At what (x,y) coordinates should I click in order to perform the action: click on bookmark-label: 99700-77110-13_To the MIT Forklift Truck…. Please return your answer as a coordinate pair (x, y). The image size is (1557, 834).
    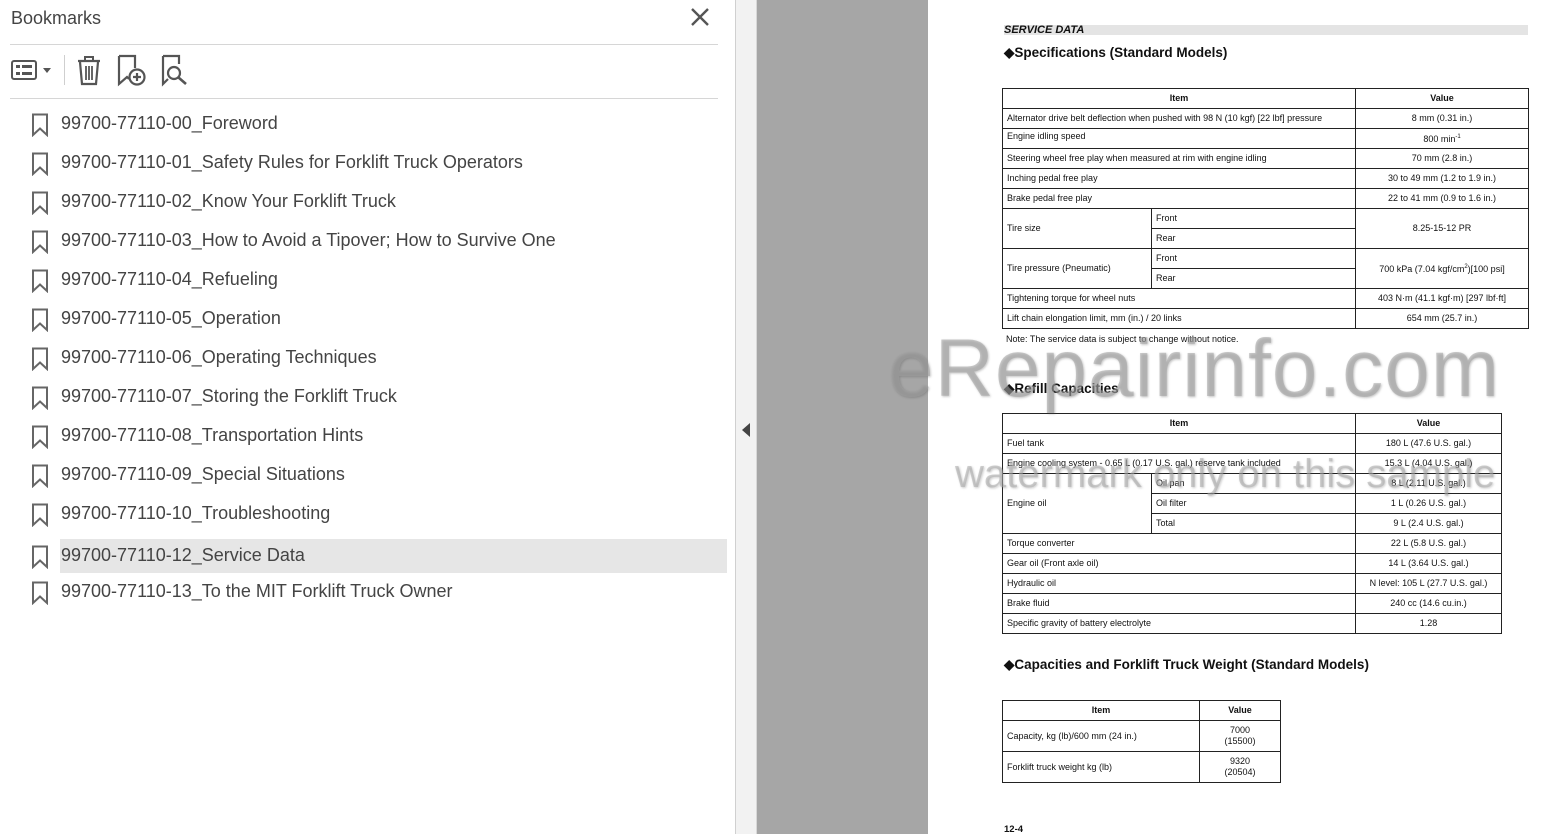
    Looking at the image, I should click on (257, 591).